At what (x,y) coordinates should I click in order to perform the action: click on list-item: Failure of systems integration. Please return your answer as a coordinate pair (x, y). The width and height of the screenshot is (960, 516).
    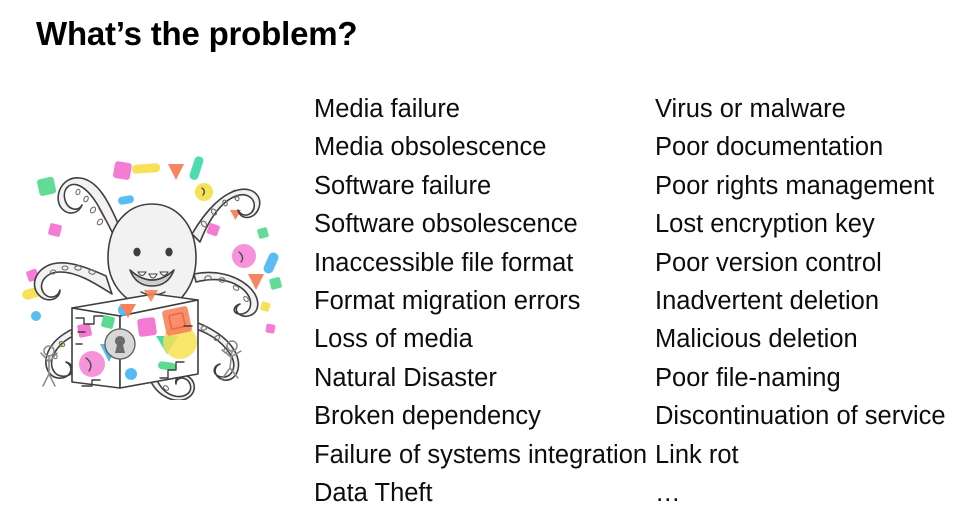
    Looking at the image, I should click on (481, 454).